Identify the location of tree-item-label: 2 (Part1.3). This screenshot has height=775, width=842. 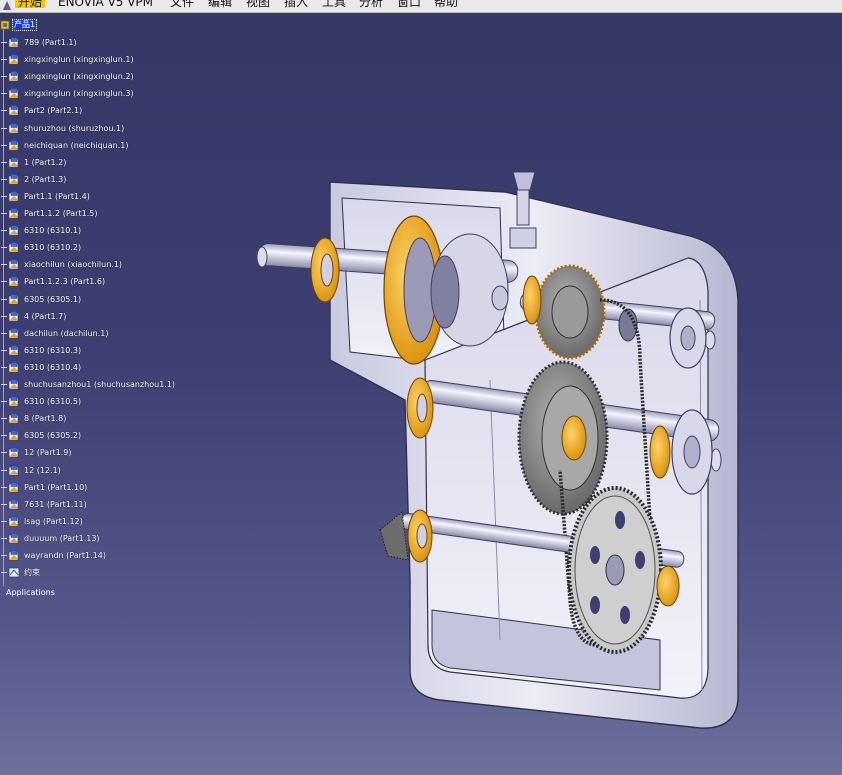
(45, 179).